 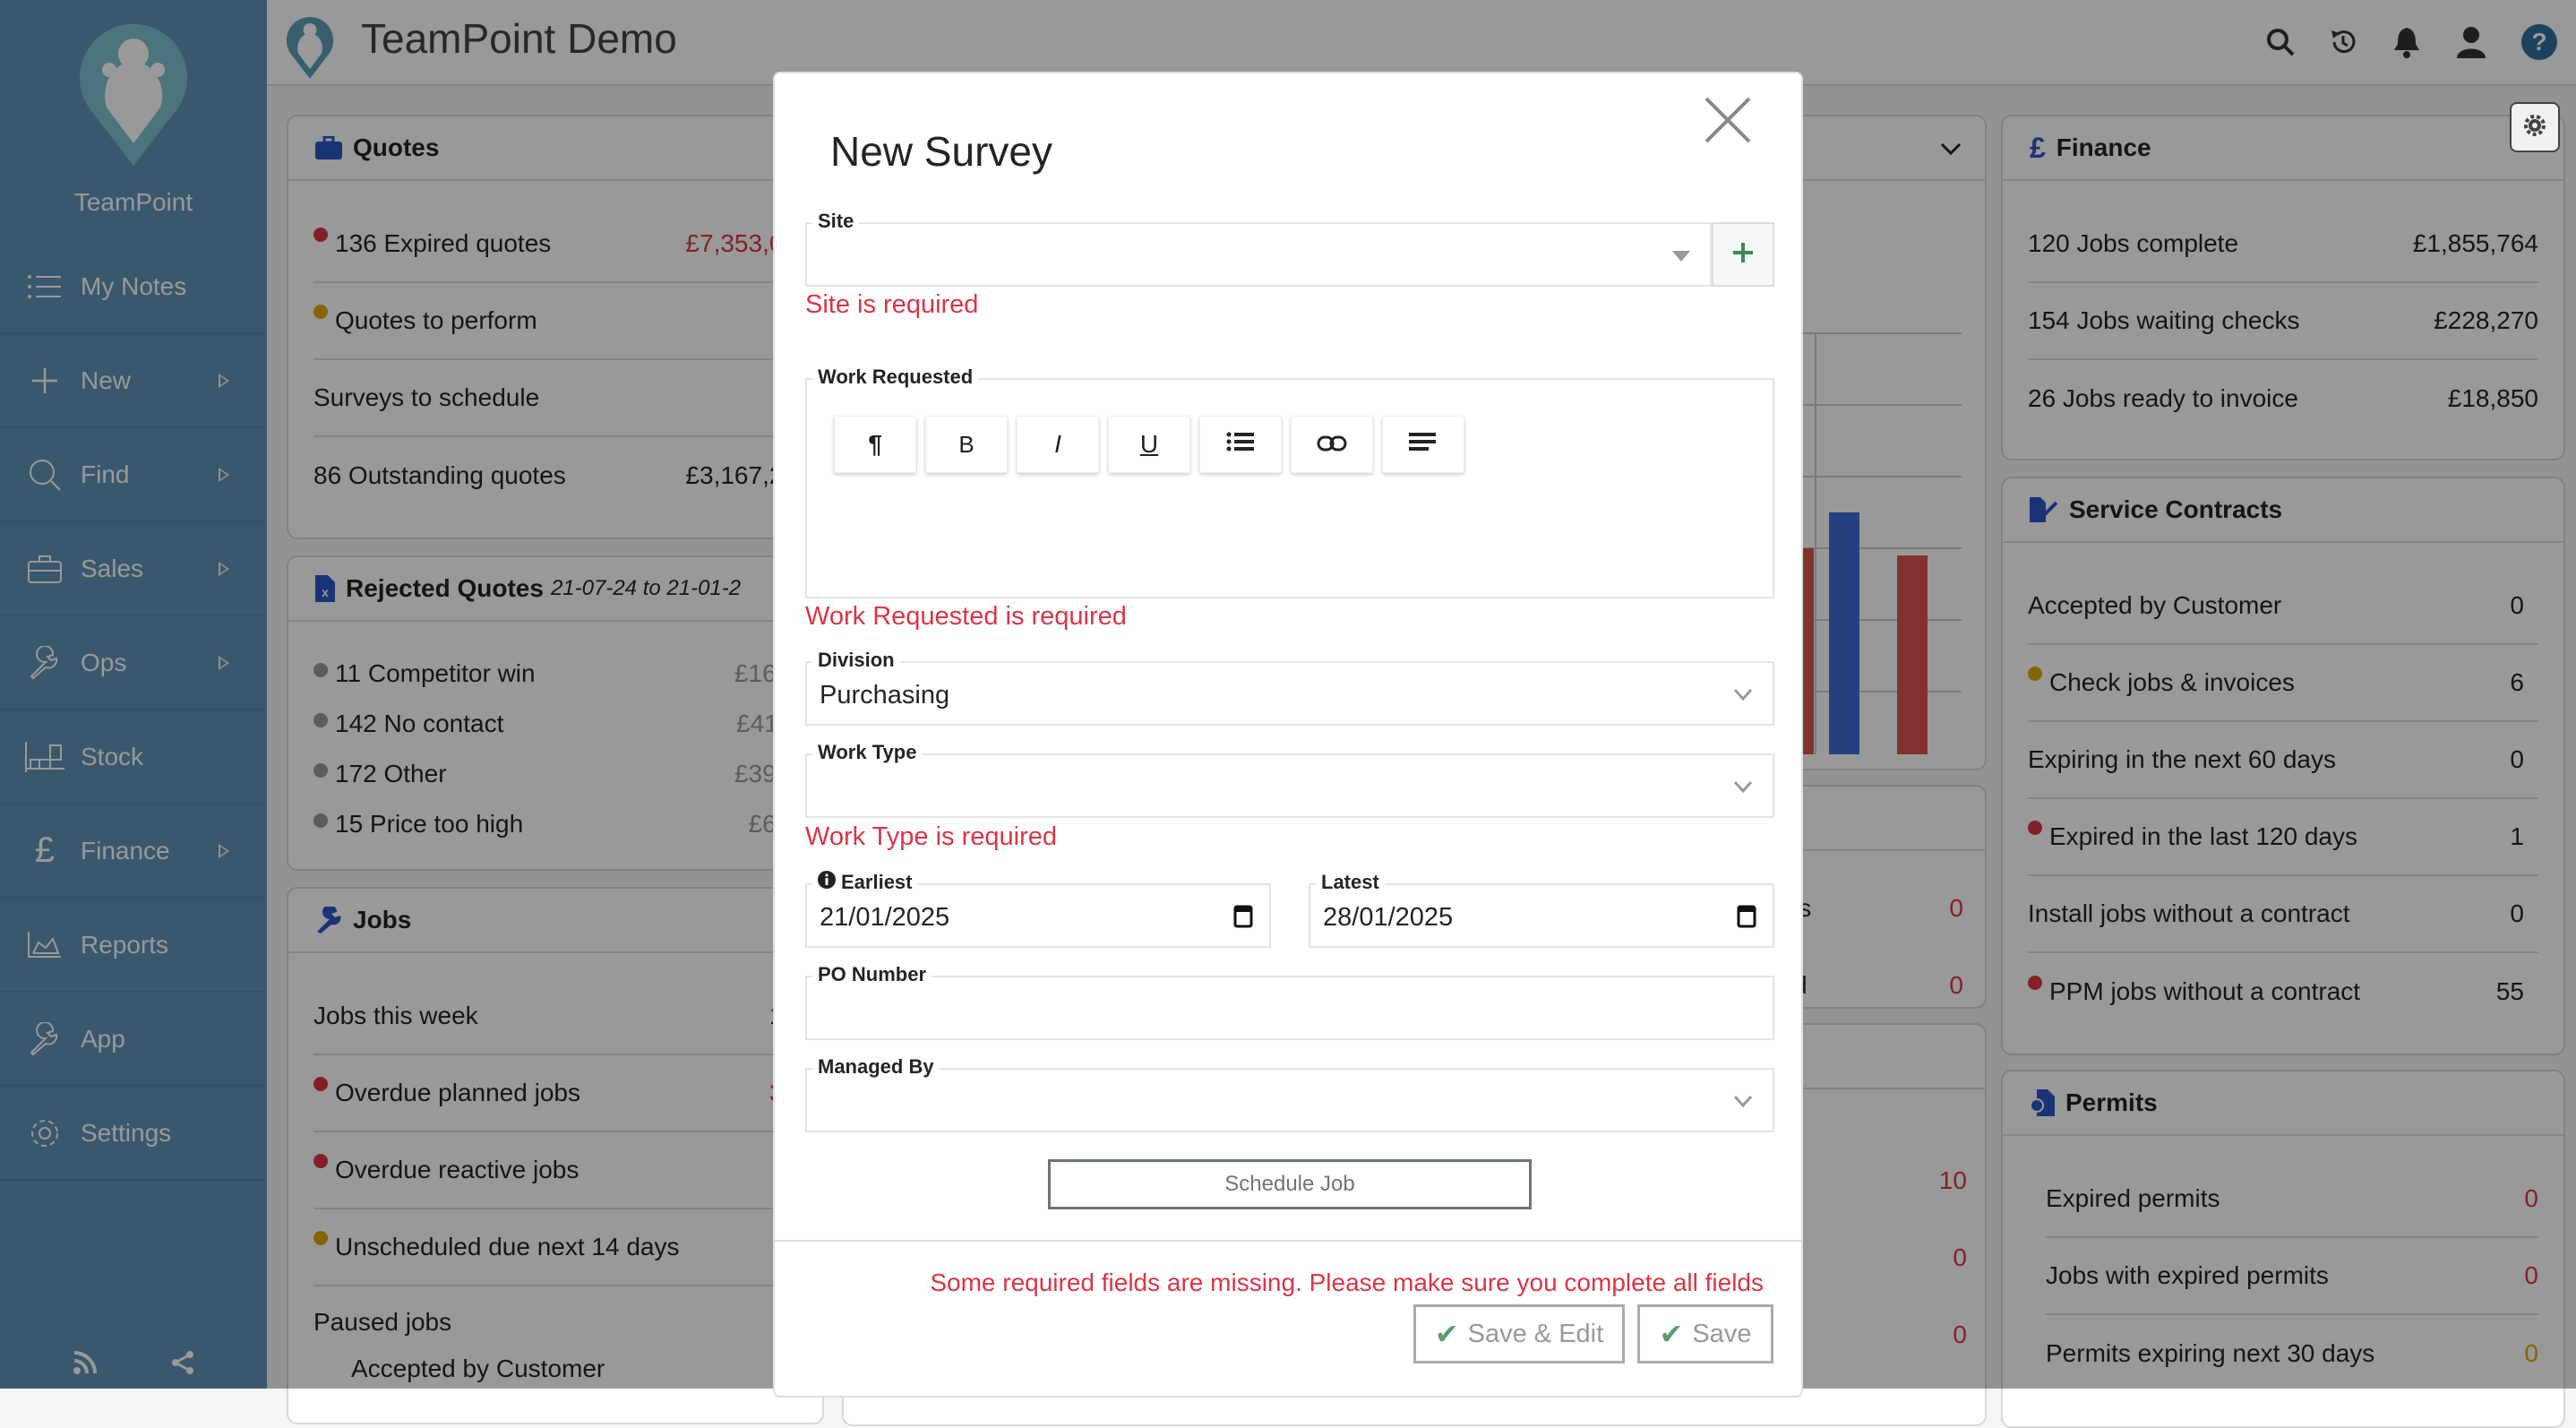 What do you see at coordinates (1289, 785) in the screenshot?
I see `work-type-select` at bounding box center [1289, 785].